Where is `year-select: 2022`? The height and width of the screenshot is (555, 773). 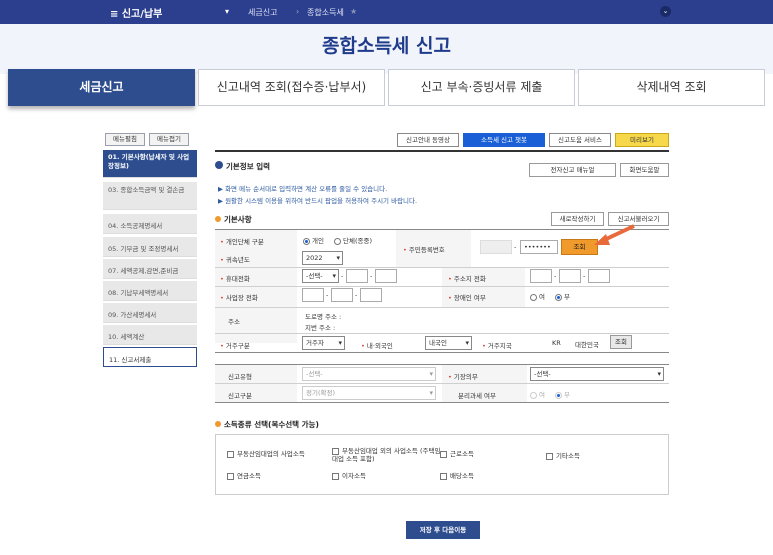
year-select: 2022 is located at coordinates (322, 258).